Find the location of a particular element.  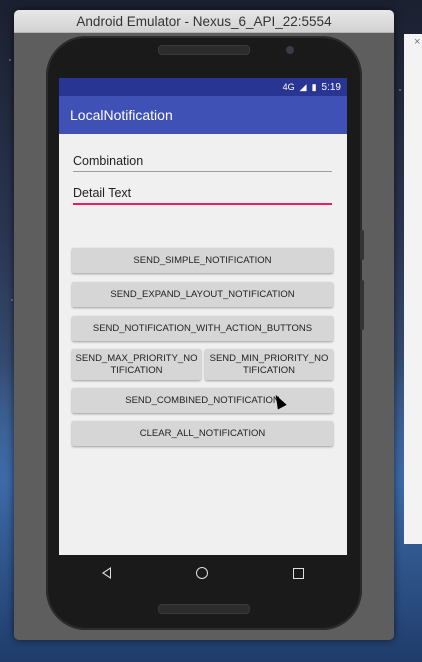

power-button is located at coordinates (362, 305).